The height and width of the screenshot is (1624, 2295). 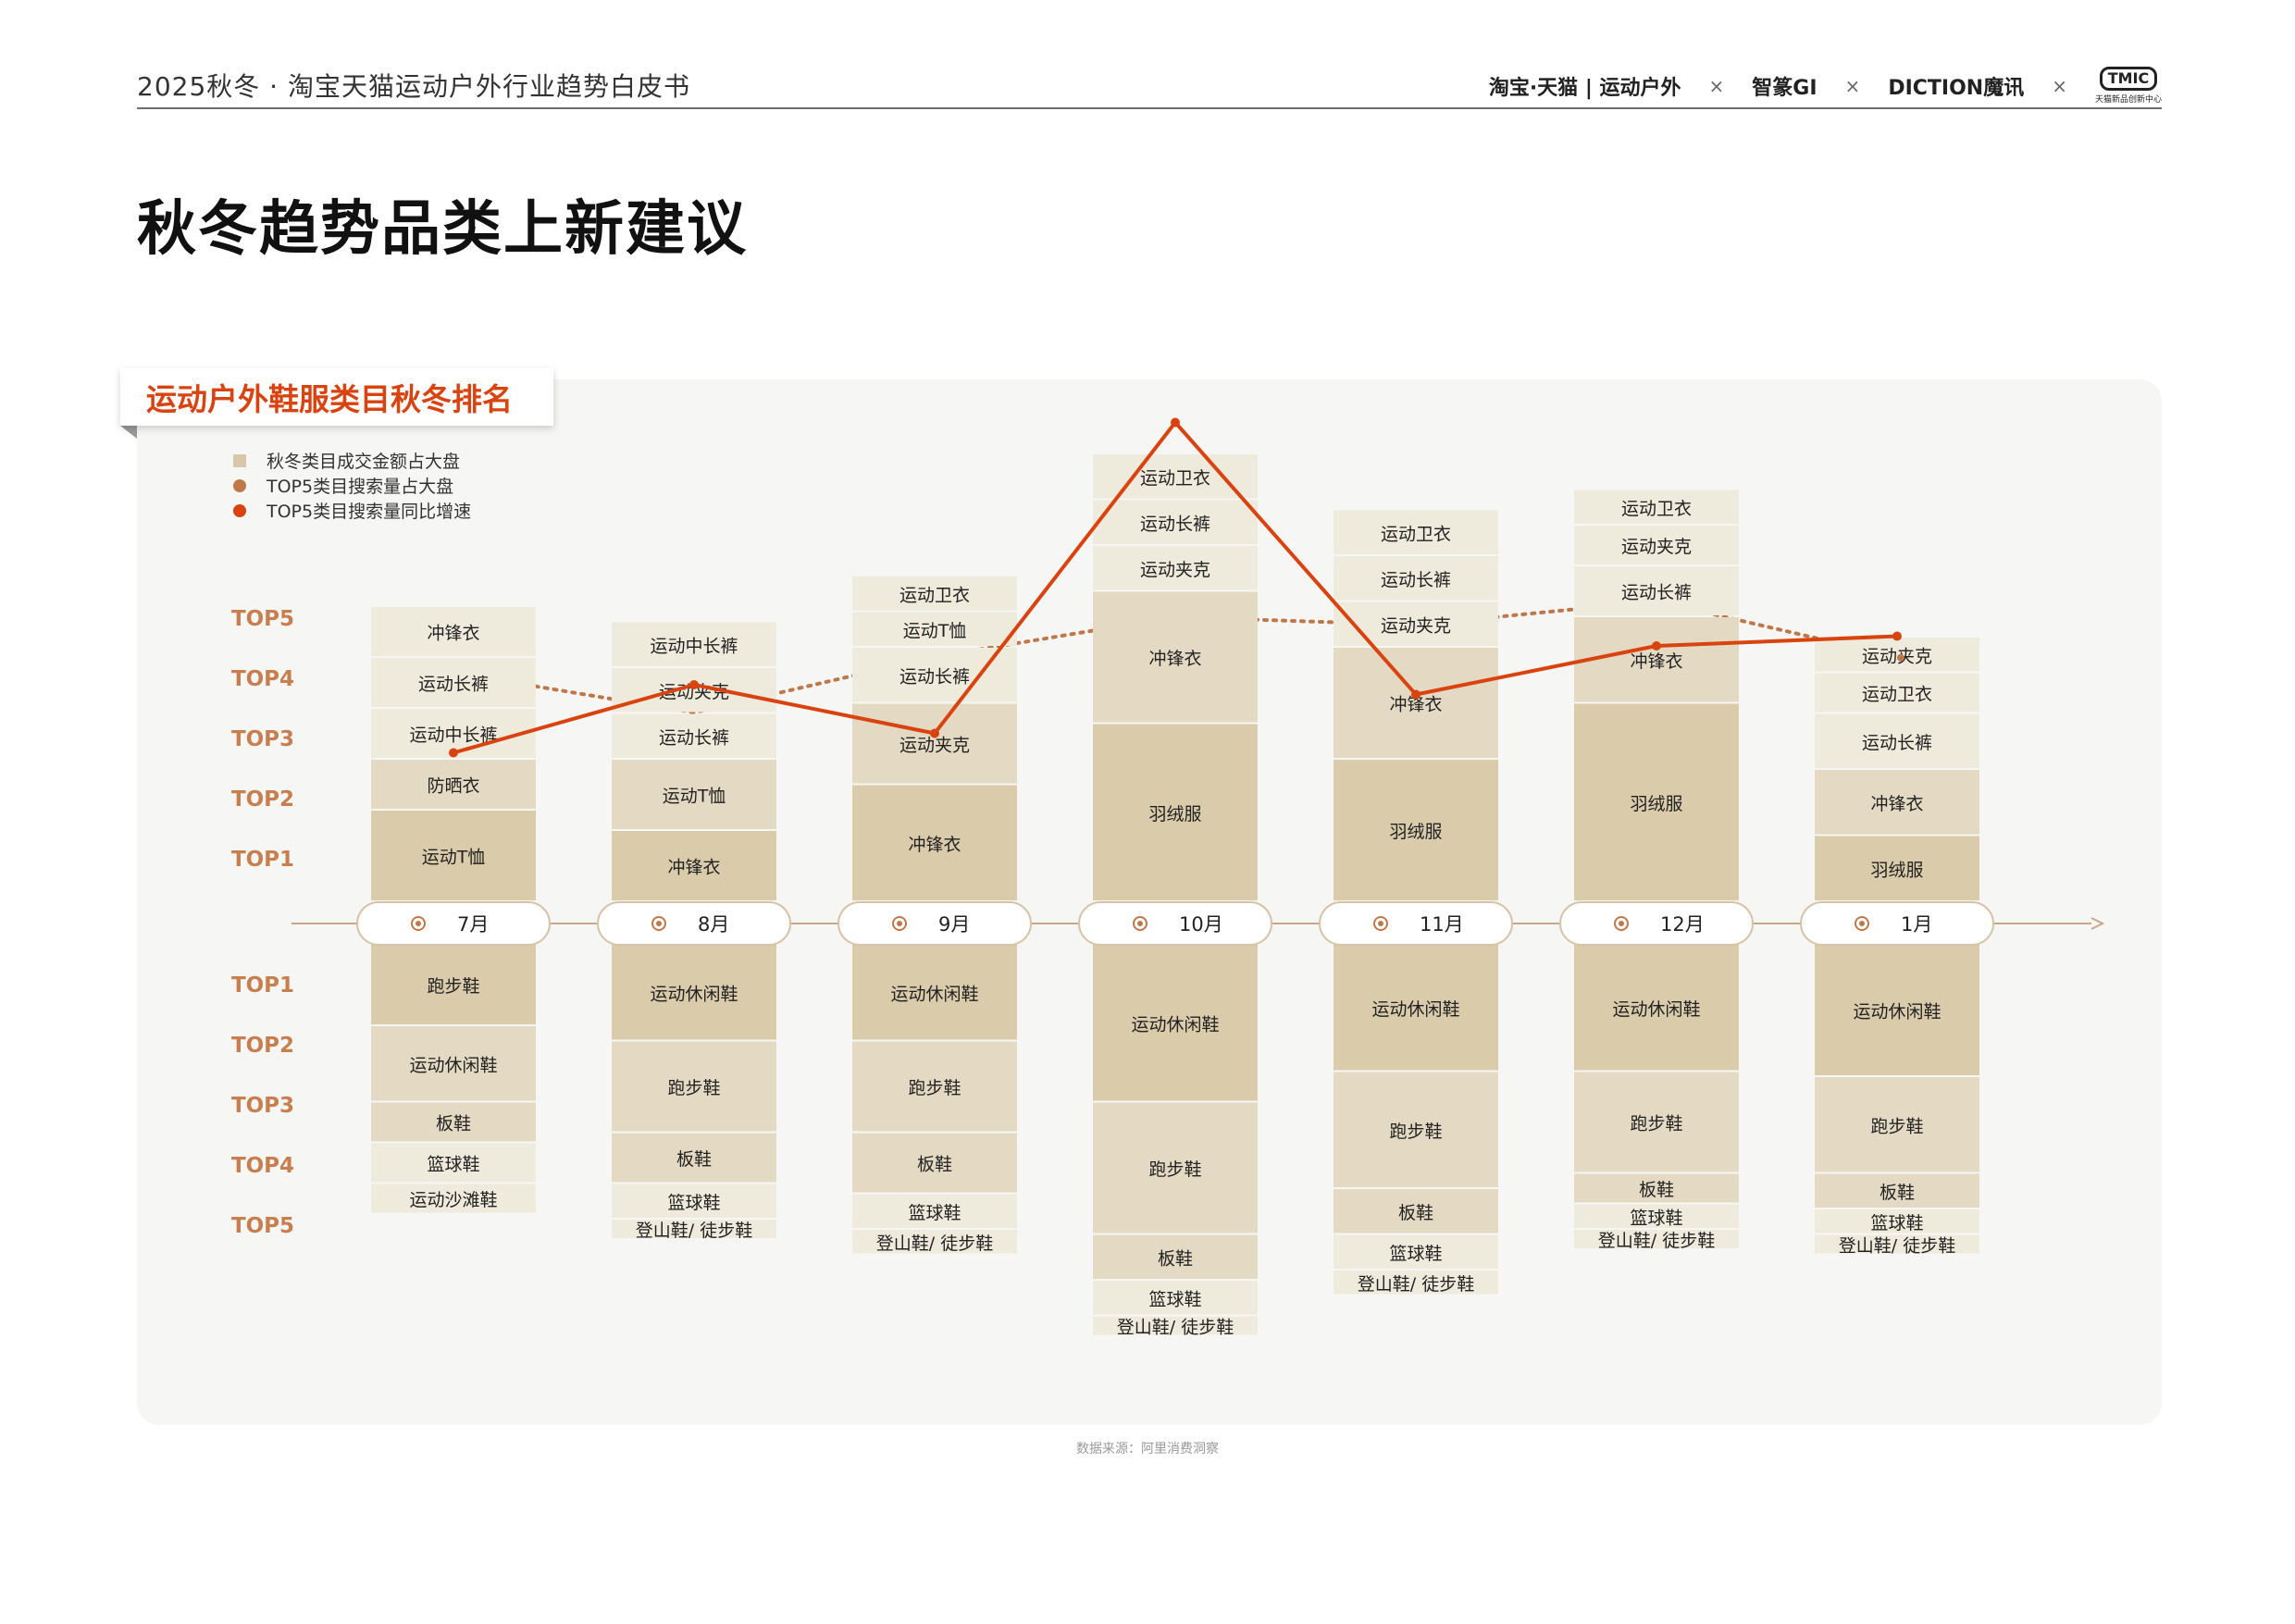 I want to click on month-label: 9月, so click(x=954, y=924).